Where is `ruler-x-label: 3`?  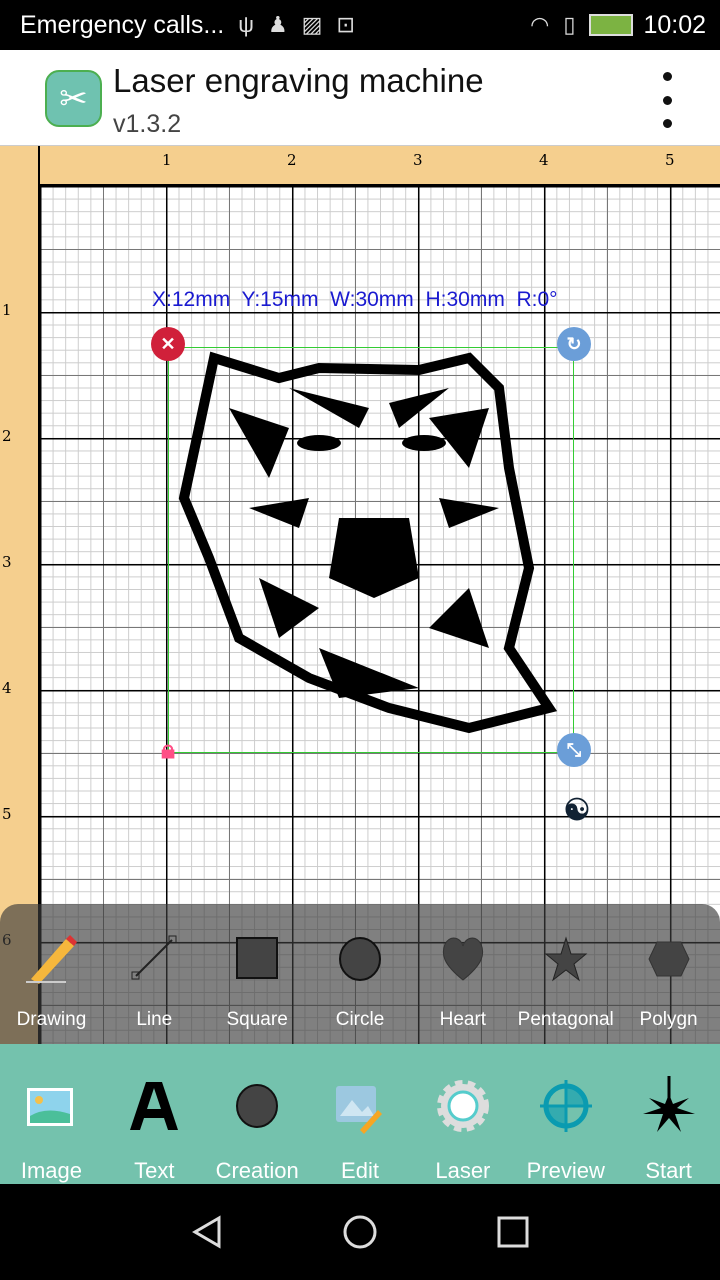
ruler-x-label: 3 is located at coordinates (418, 160).